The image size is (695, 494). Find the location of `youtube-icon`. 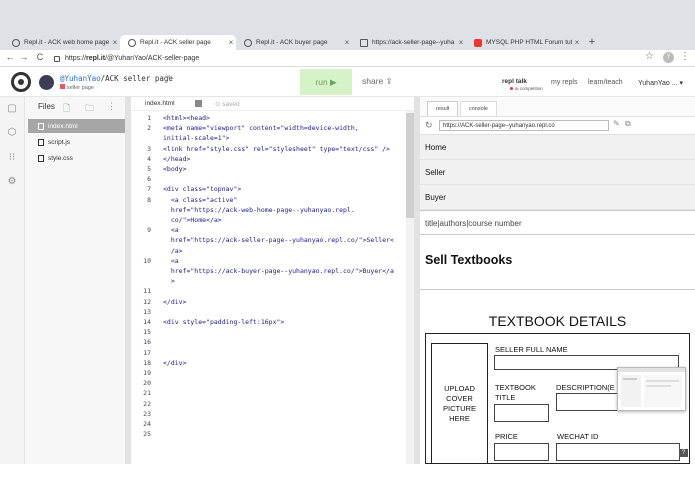

youtube-icon is located at coordinates (478, 42).